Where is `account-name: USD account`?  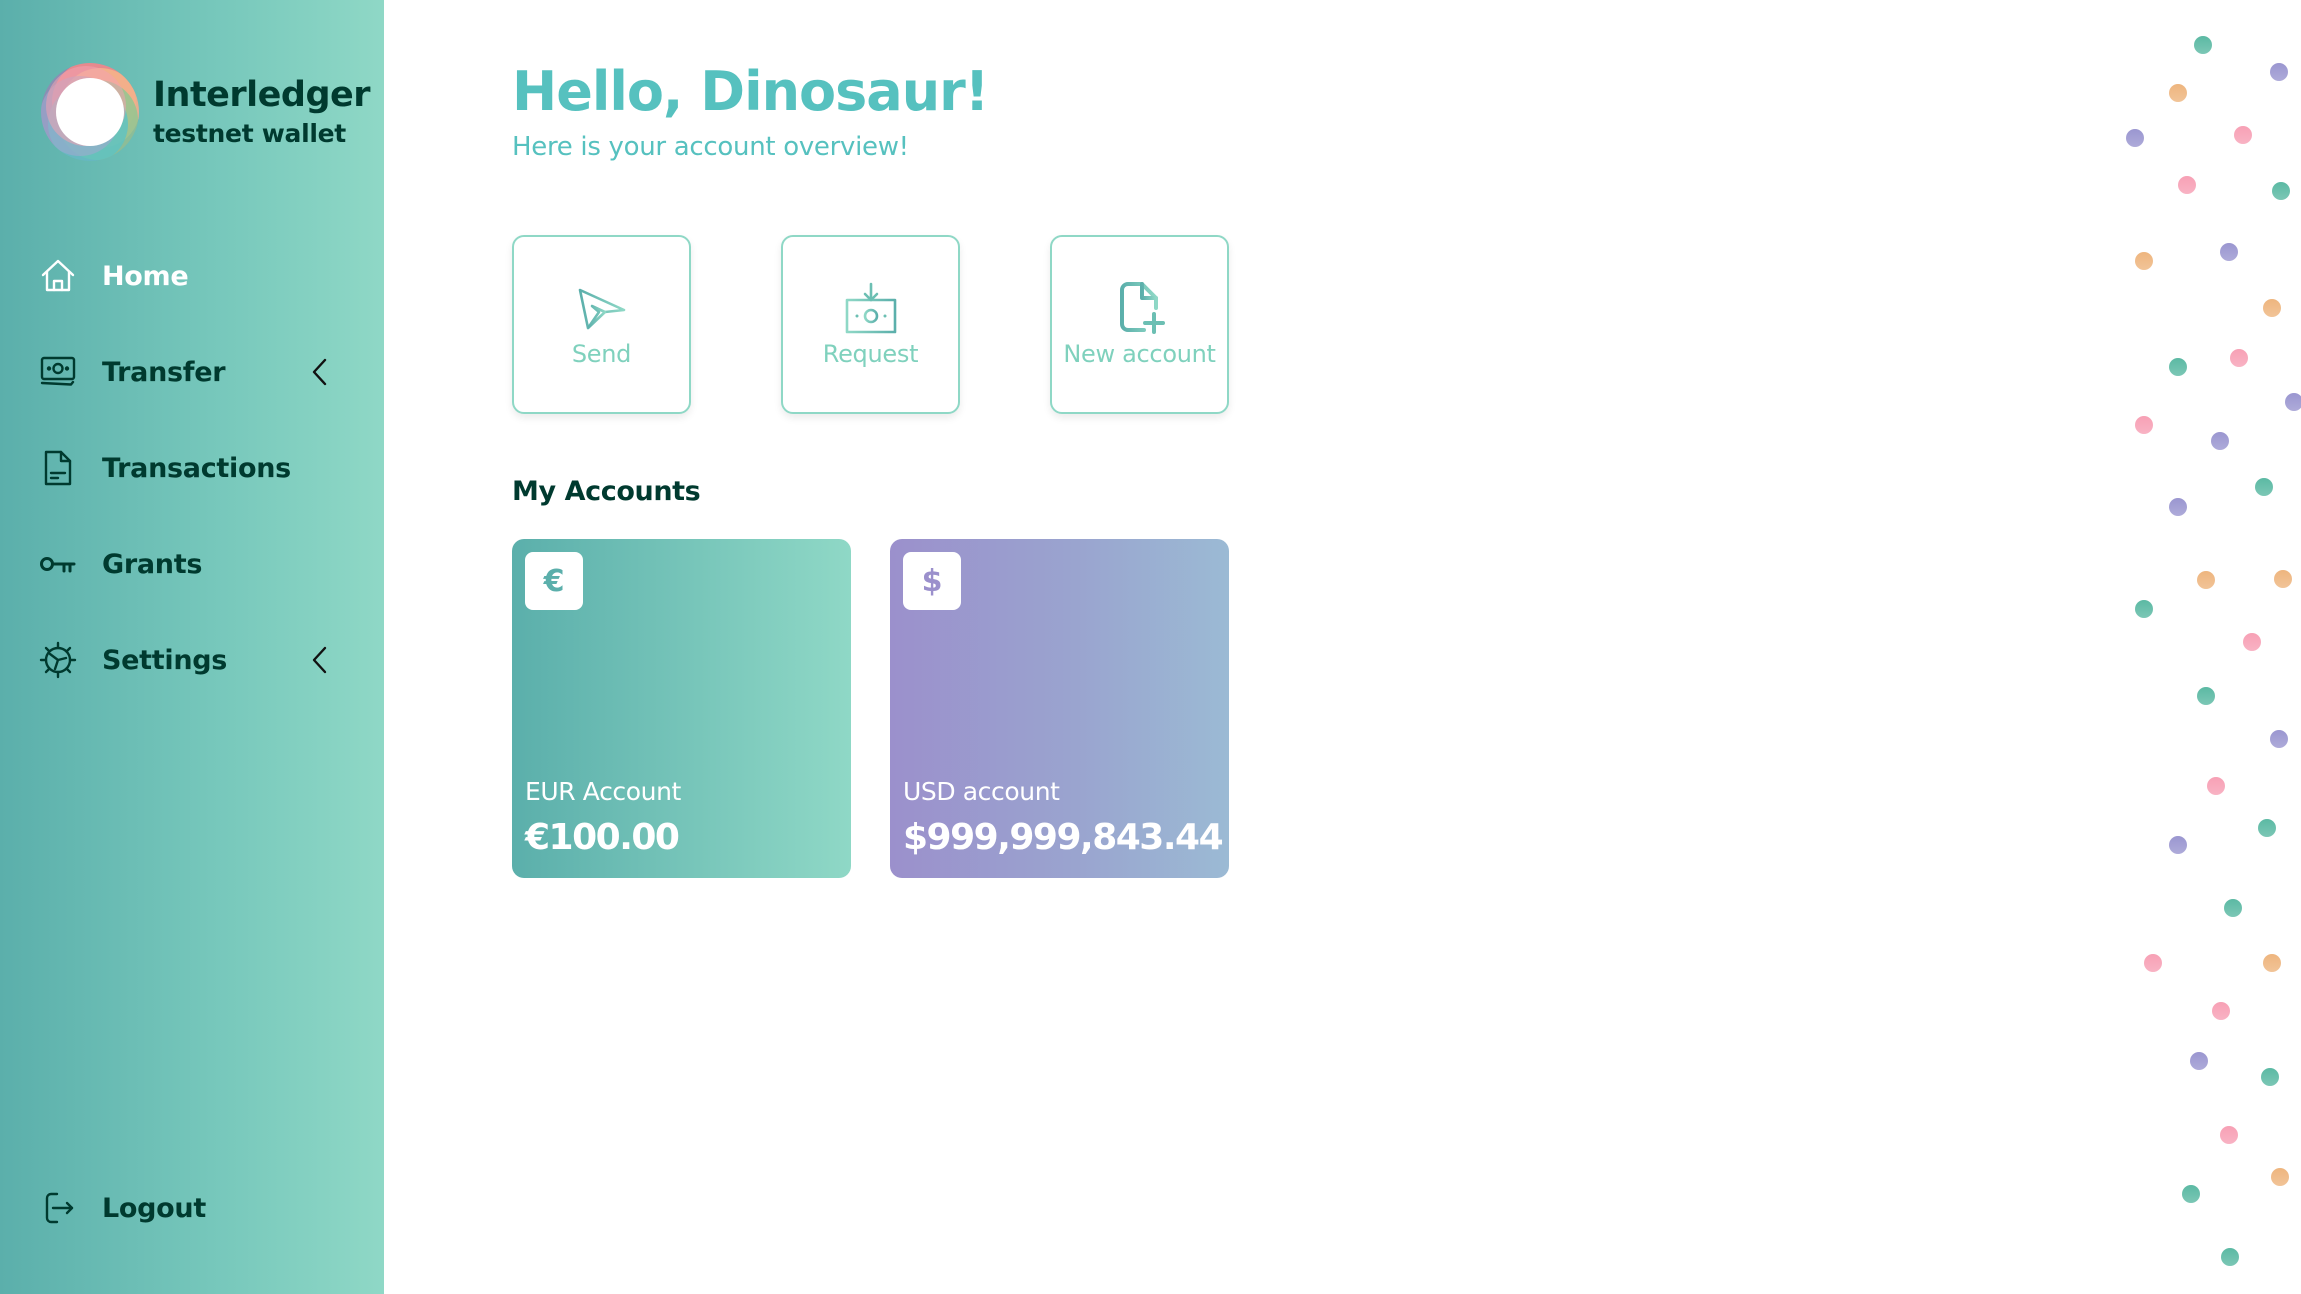 account-name: USD account is located at coordinates (981, 791).